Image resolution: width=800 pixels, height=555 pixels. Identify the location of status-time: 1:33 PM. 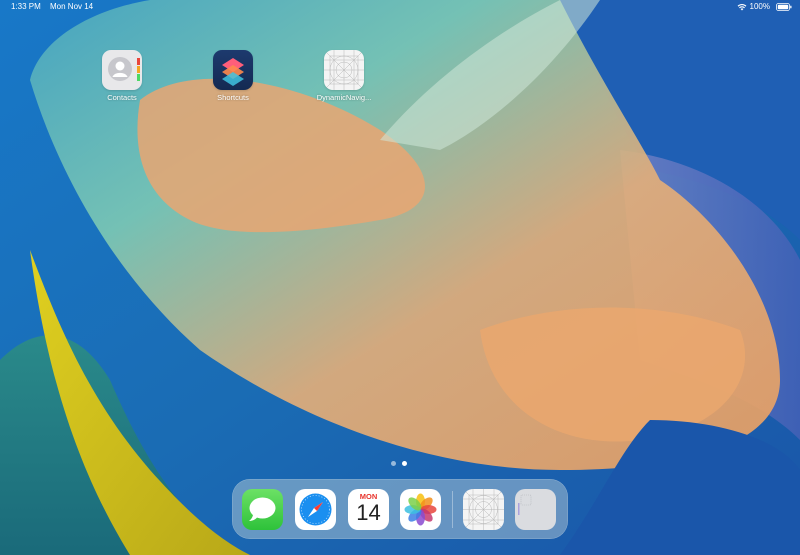
(26, 6).